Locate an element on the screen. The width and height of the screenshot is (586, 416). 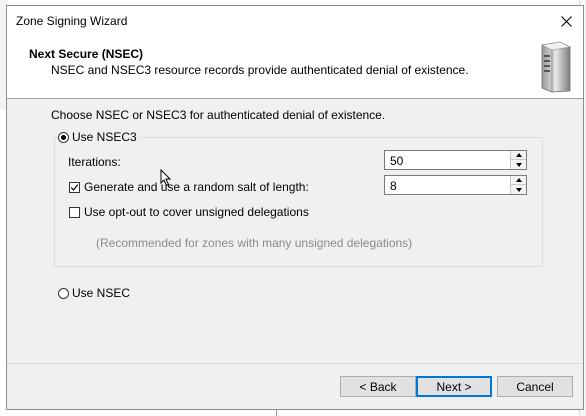
title-bar: Zone Signing Wizard is located at coordinates (295, 21).